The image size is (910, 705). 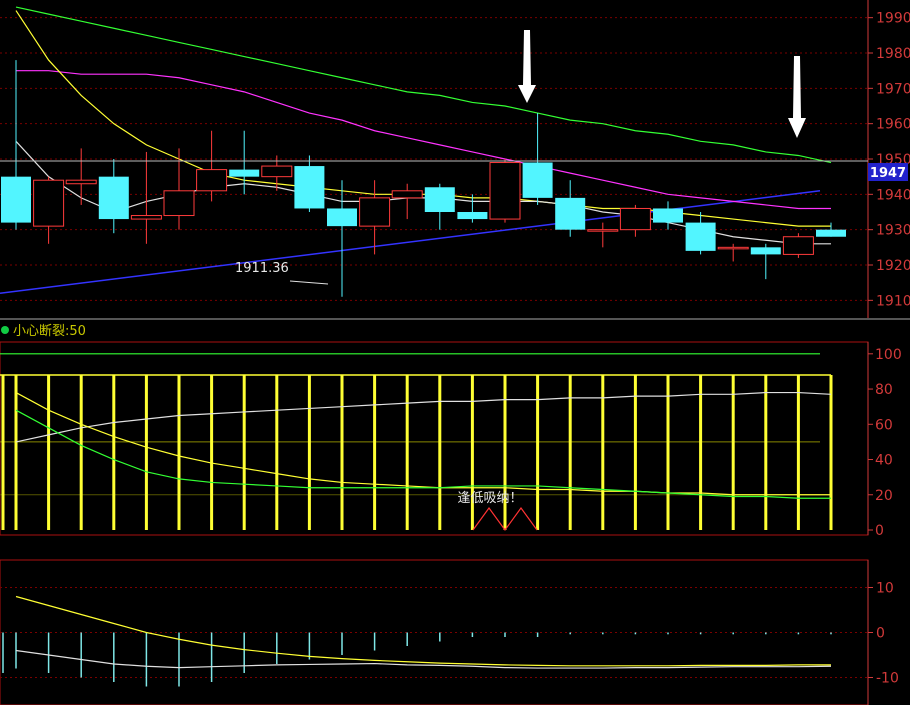 What do you see at coordinates (893, 231) in the screenshot?
I see `price-tick-label: 1930` at bounding box center [893, 231].